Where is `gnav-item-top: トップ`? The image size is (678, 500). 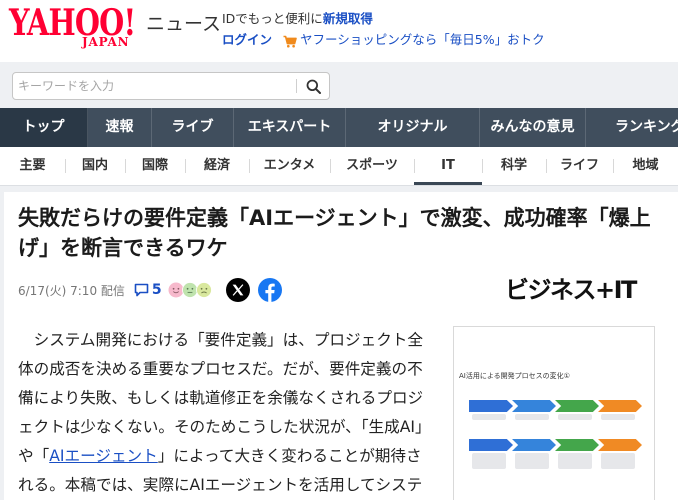
gnav-item-top: トップ is located at coordinates (44, 127).